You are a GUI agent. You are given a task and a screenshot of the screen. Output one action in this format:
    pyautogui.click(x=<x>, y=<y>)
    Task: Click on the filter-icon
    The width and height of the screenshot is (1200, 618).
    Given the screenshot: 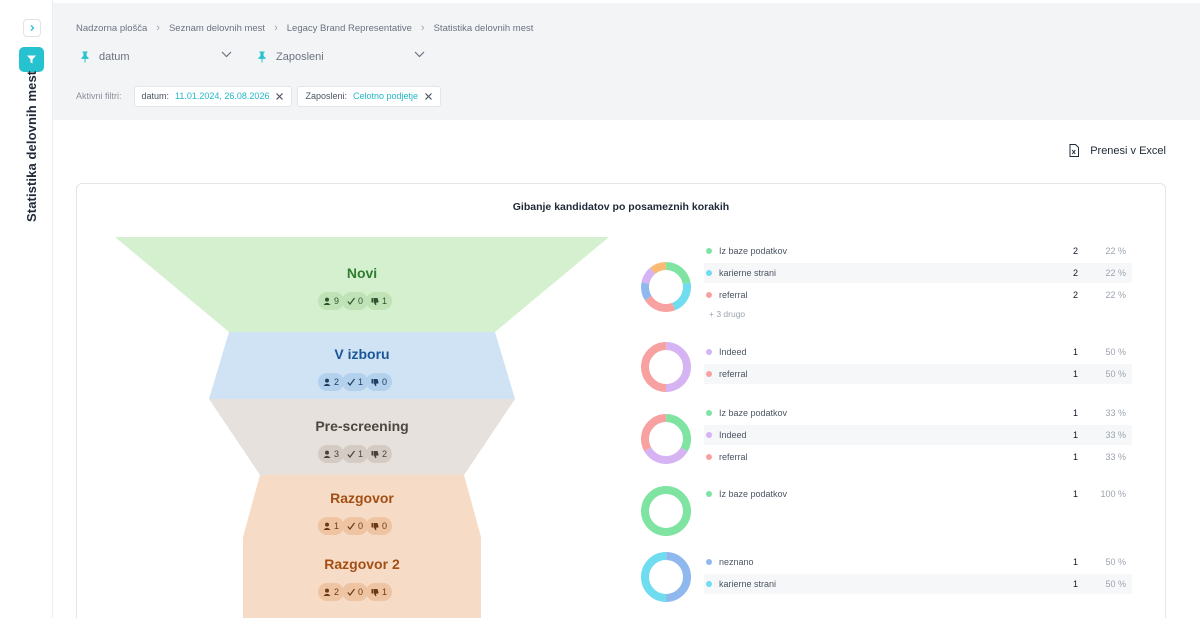 What is the action you would take?
    pyautogui.click(x=31, y=59)
    